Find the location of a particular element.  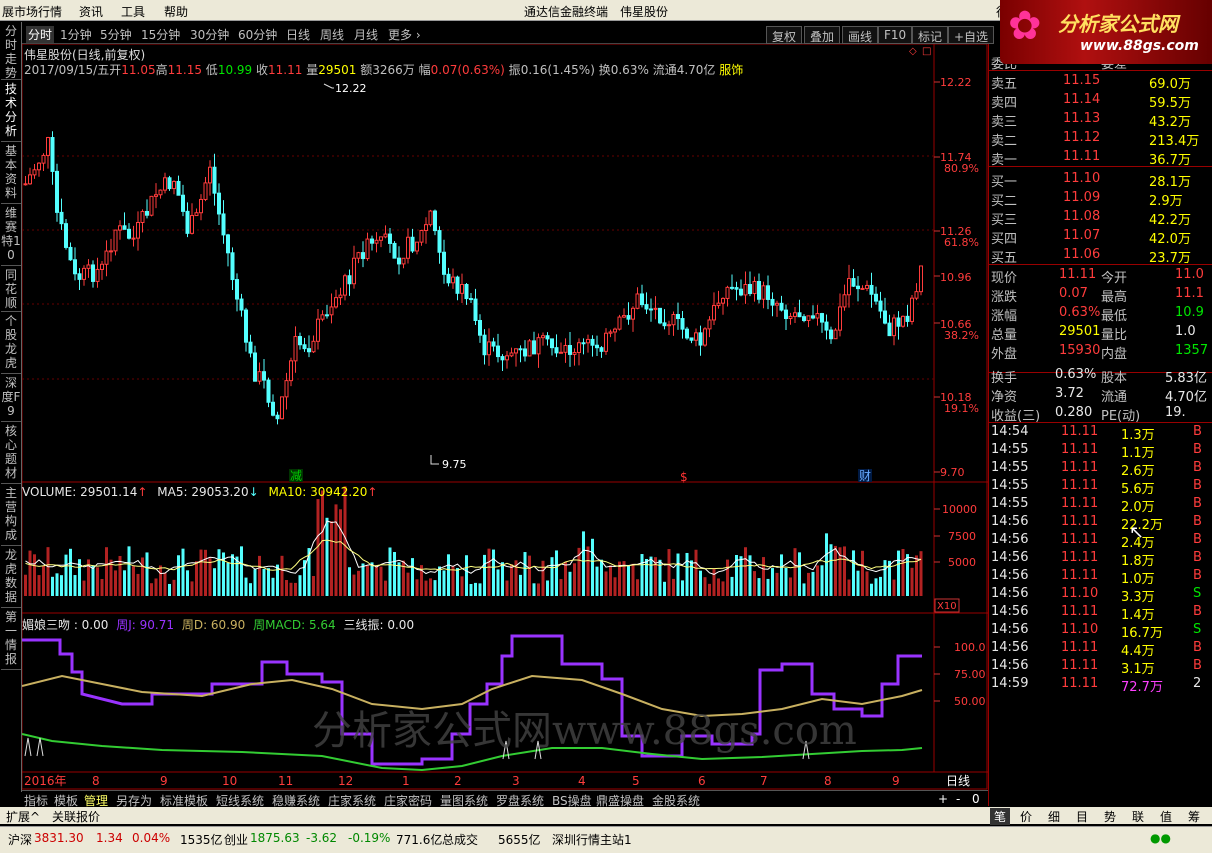

stat-value: 11.11 is located at coordinates (1078, 274).